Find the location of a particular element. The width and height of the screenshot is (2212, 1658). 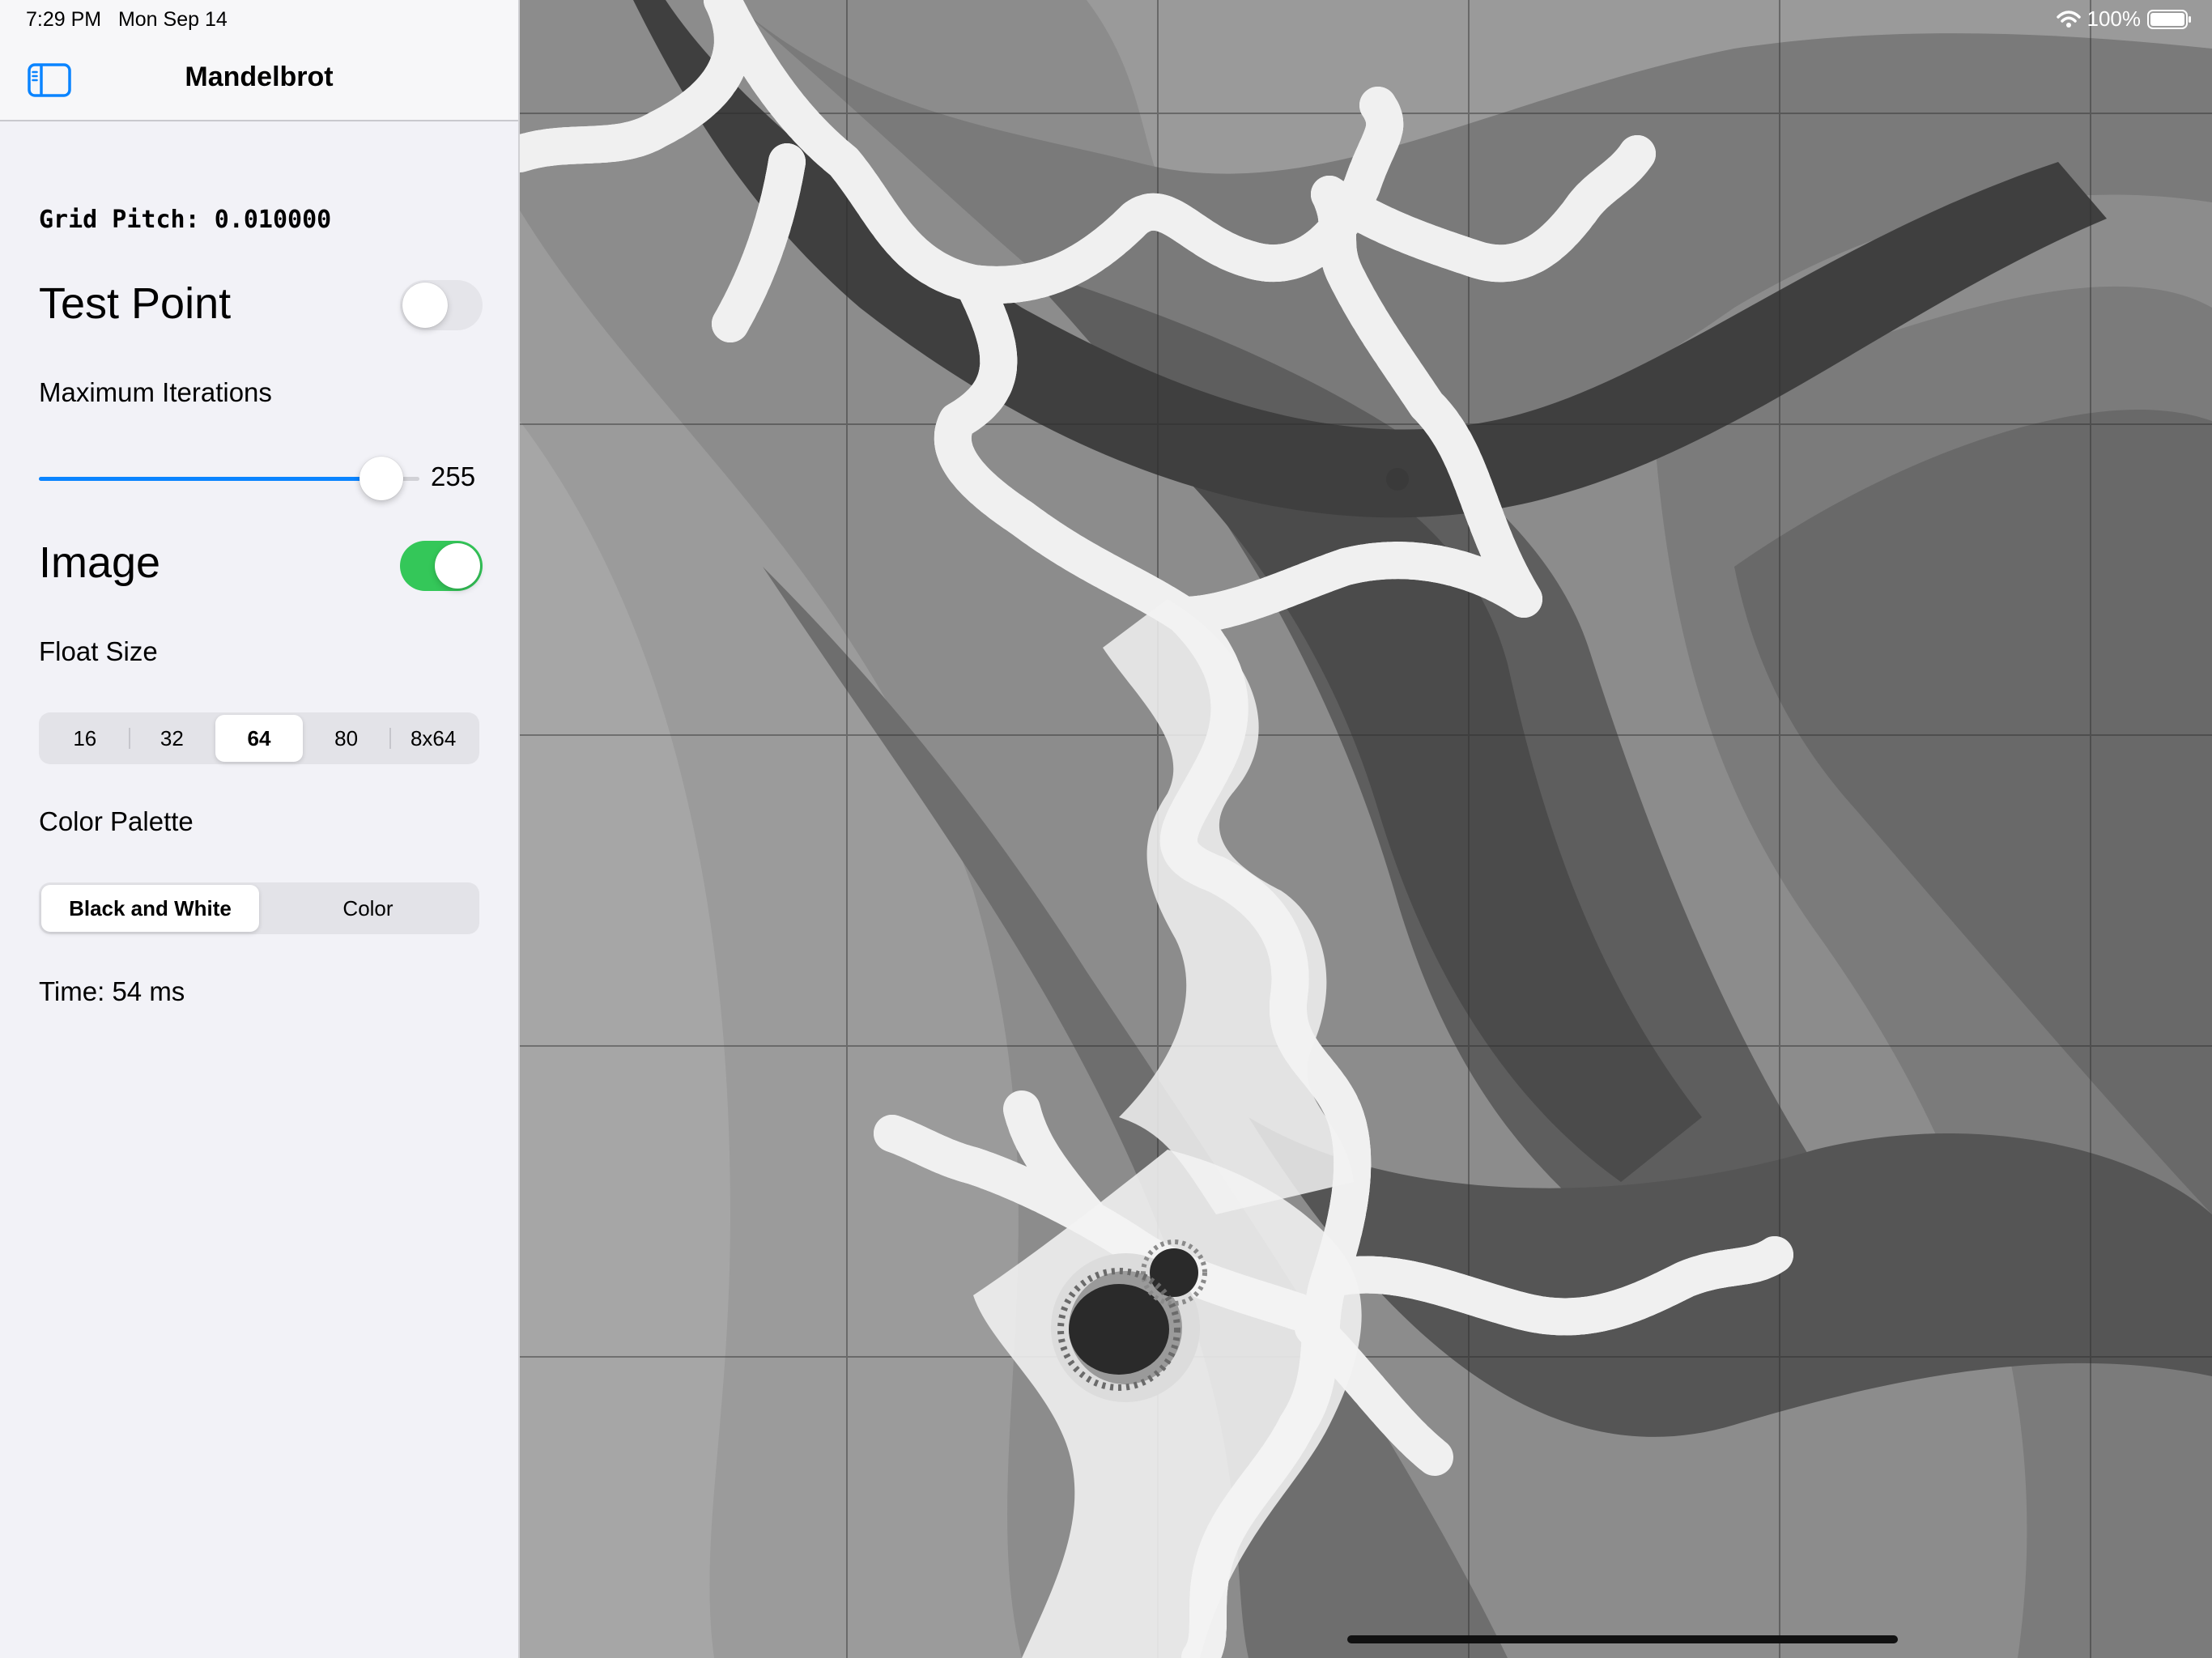

battery-icon is located at coordinates (2169, 19).